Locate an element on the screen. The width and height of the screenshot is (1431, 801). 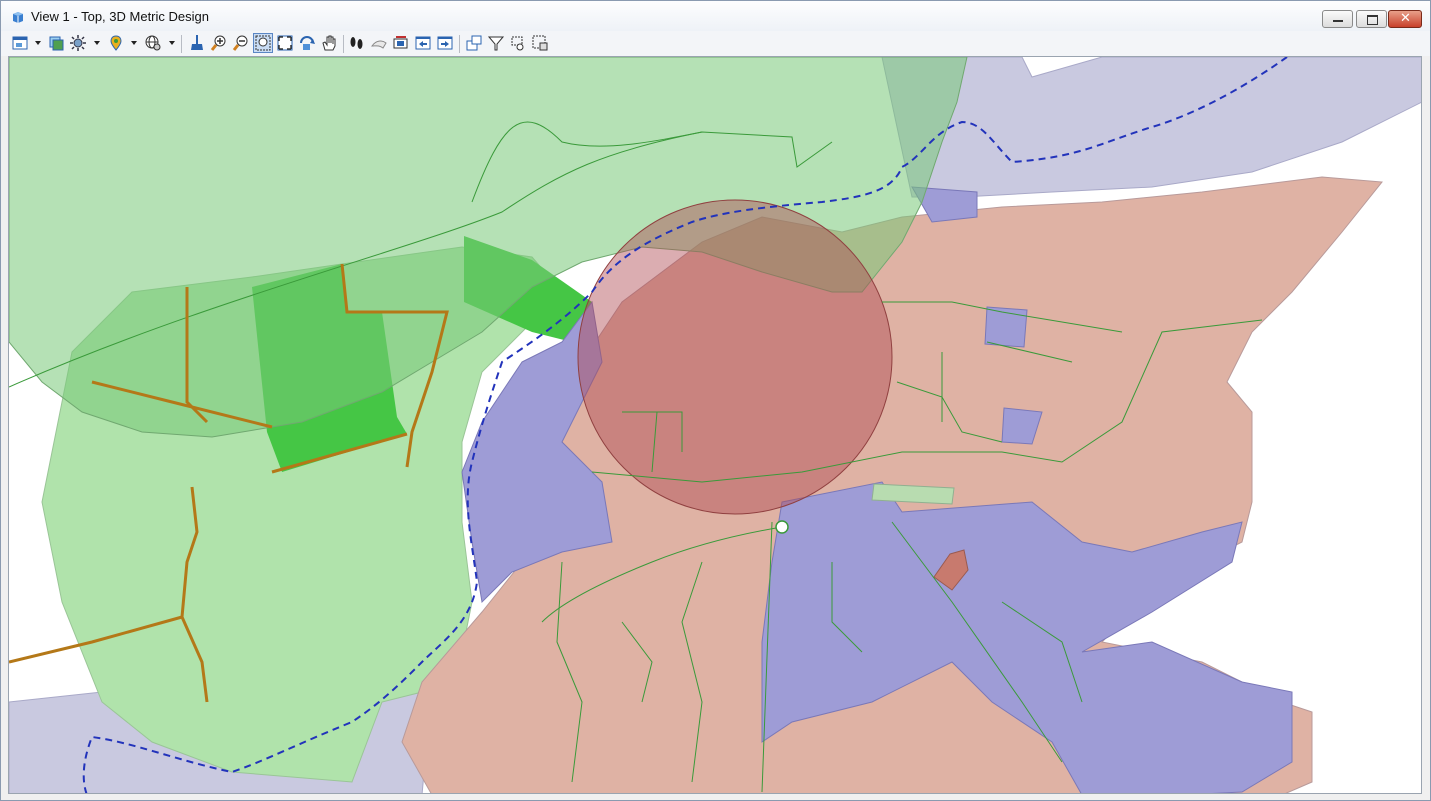
camera-icon is located at coordinates (400, 42).